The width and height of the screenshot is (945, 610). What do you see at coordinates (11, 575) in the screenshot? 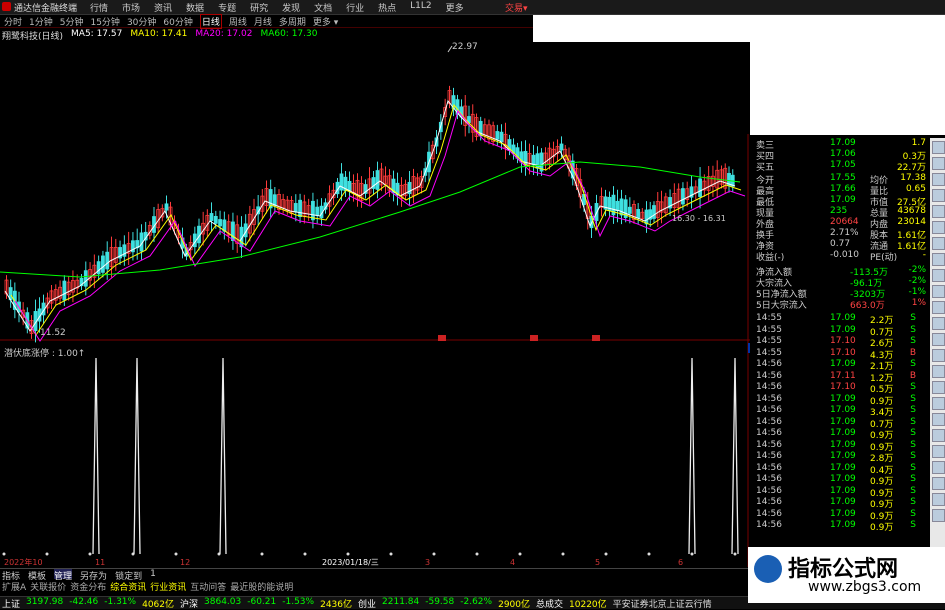
I see `indicator-tab: 指标` at bounding box center [11, 575].